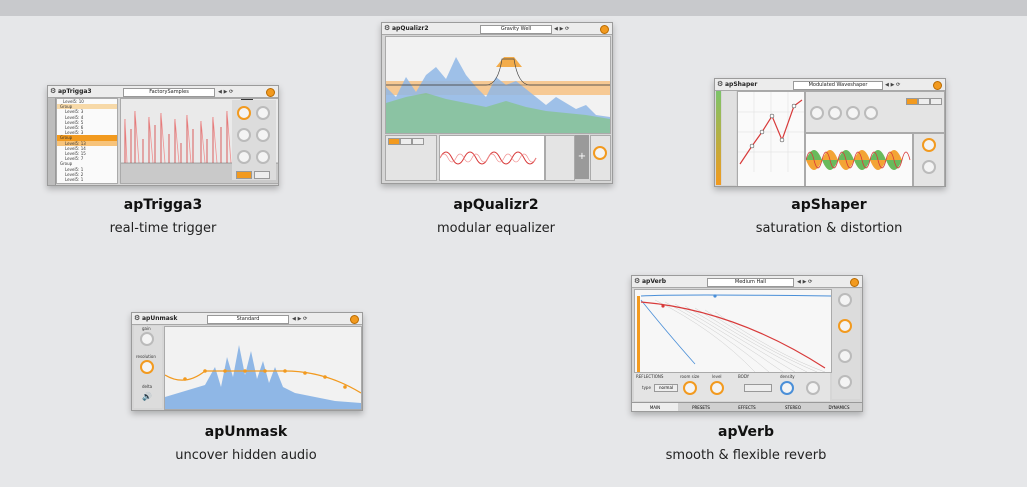 The height and width of the screenshot is (487, 1027). What do you see at coordinates (492, 158) in the screenshot?
I see `band-wave-display` at bounding box center [492, 158].